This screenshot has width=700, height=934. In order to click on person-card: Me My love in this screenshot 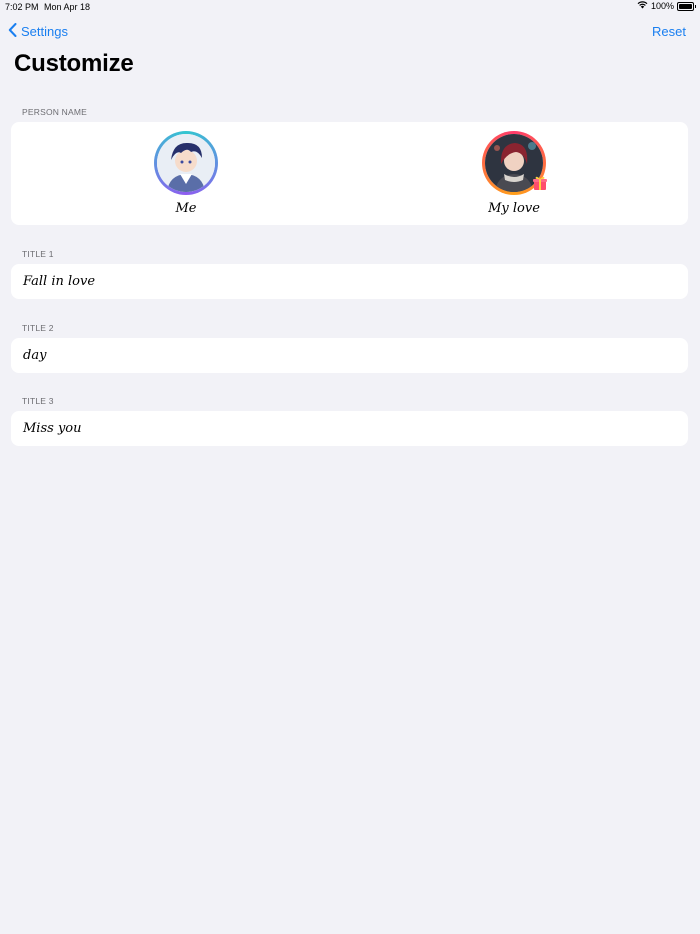, I will do `click(349, 173)`.